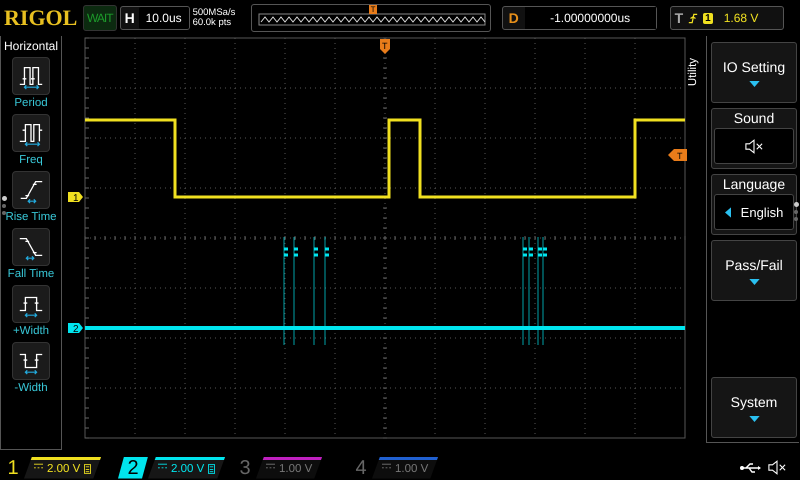  What do you see at coordinates (31, 46) in the screenshot?
I see `menu-title: Horizontal` at bounding box center [31, 46].